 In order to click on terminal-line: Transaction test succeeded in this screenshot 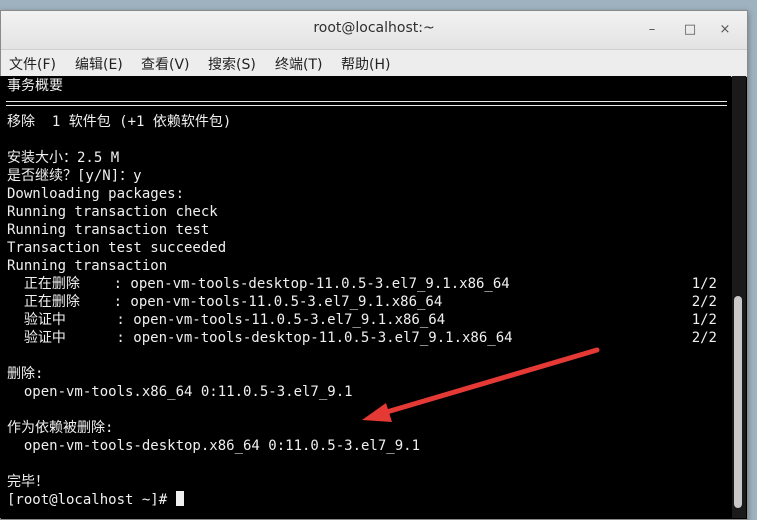, I will do `click(117, 248)`.